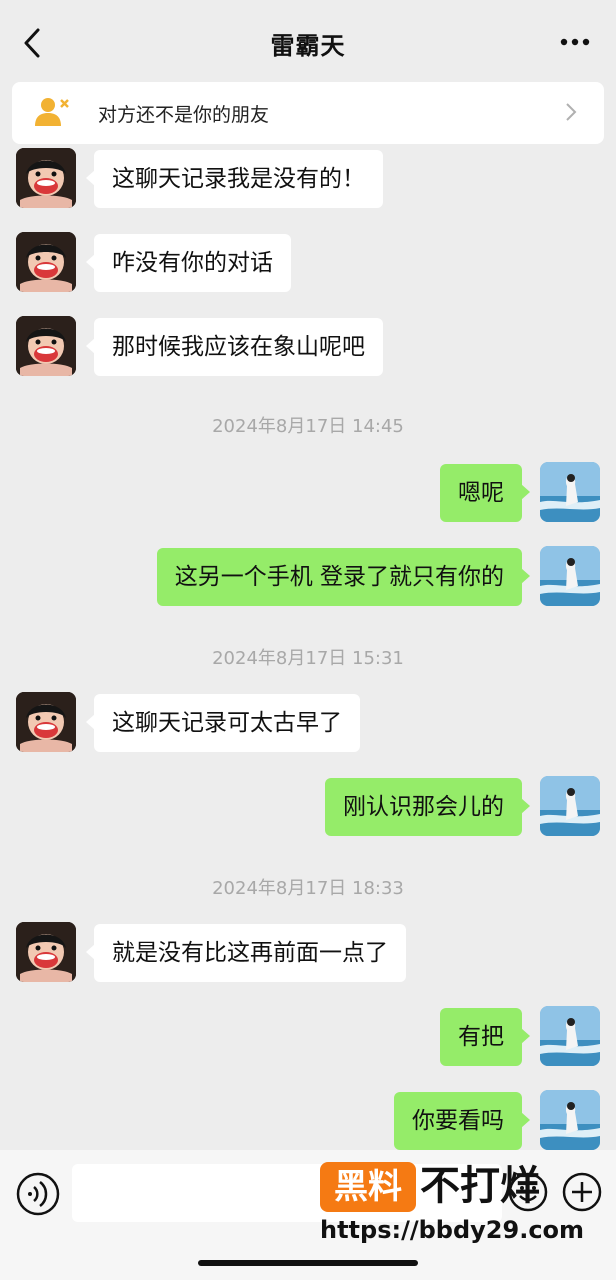  I want to click on plus-more-icon, so click(582, 1192).